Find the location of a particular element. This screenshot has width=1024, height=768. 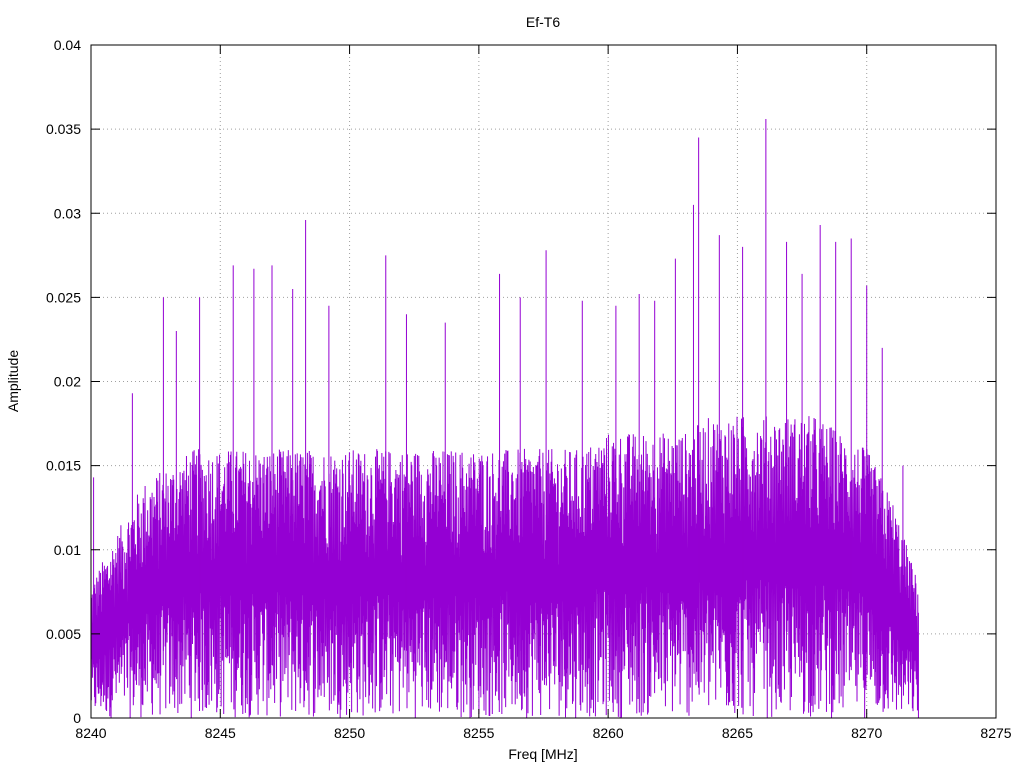

y-tick-label: 0.035 is located at coordinates (63, 129).